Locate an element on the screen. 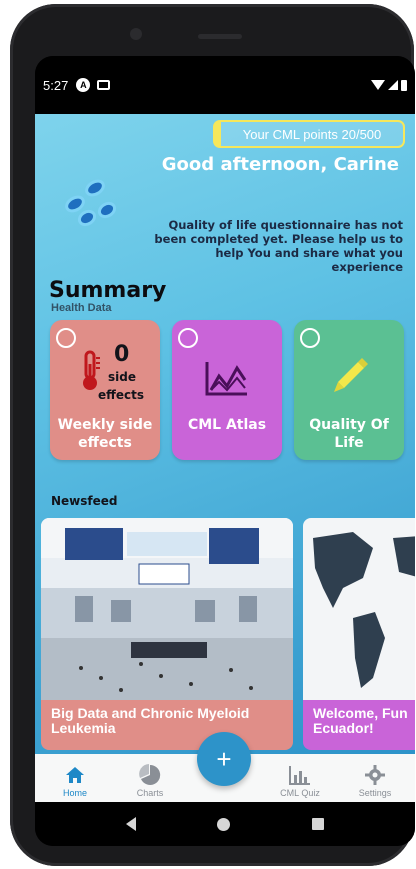 The height and width of the screenshot is (869, 416). pencil-icon is located at coordinates (351, 375).